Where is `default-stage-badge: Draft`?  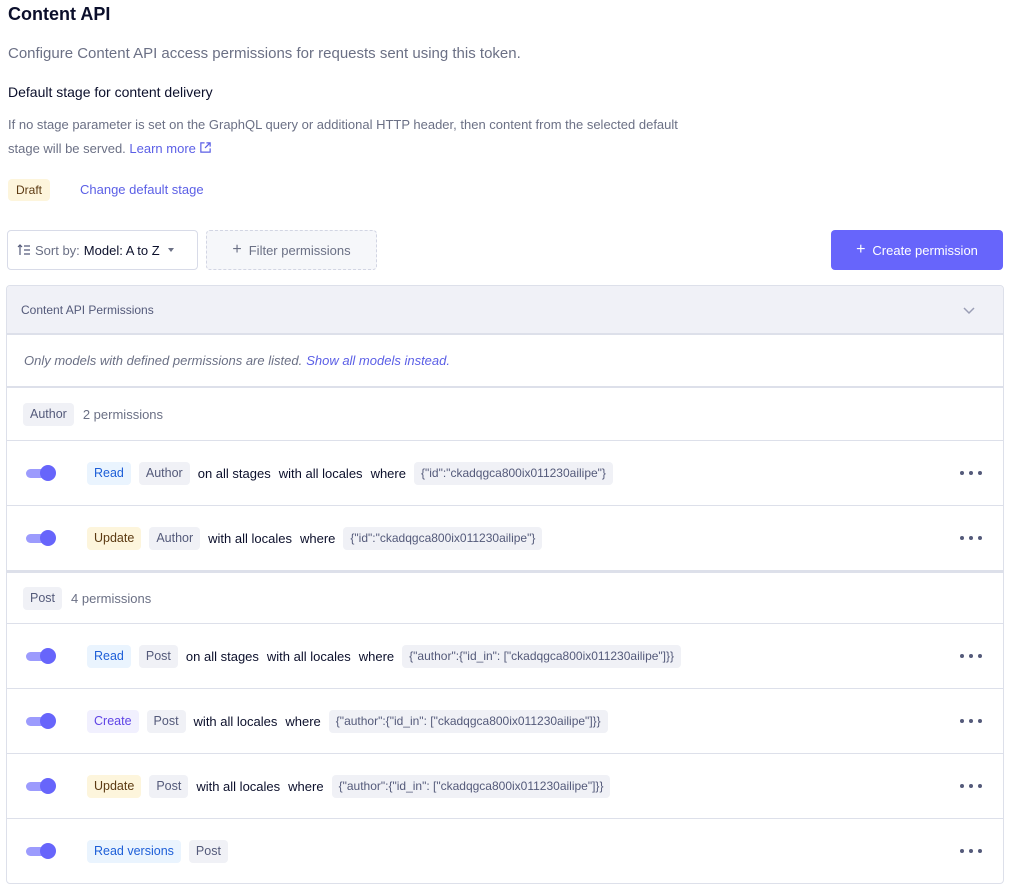
default-stage-badge: Draft is located at coordinates (29, 190).